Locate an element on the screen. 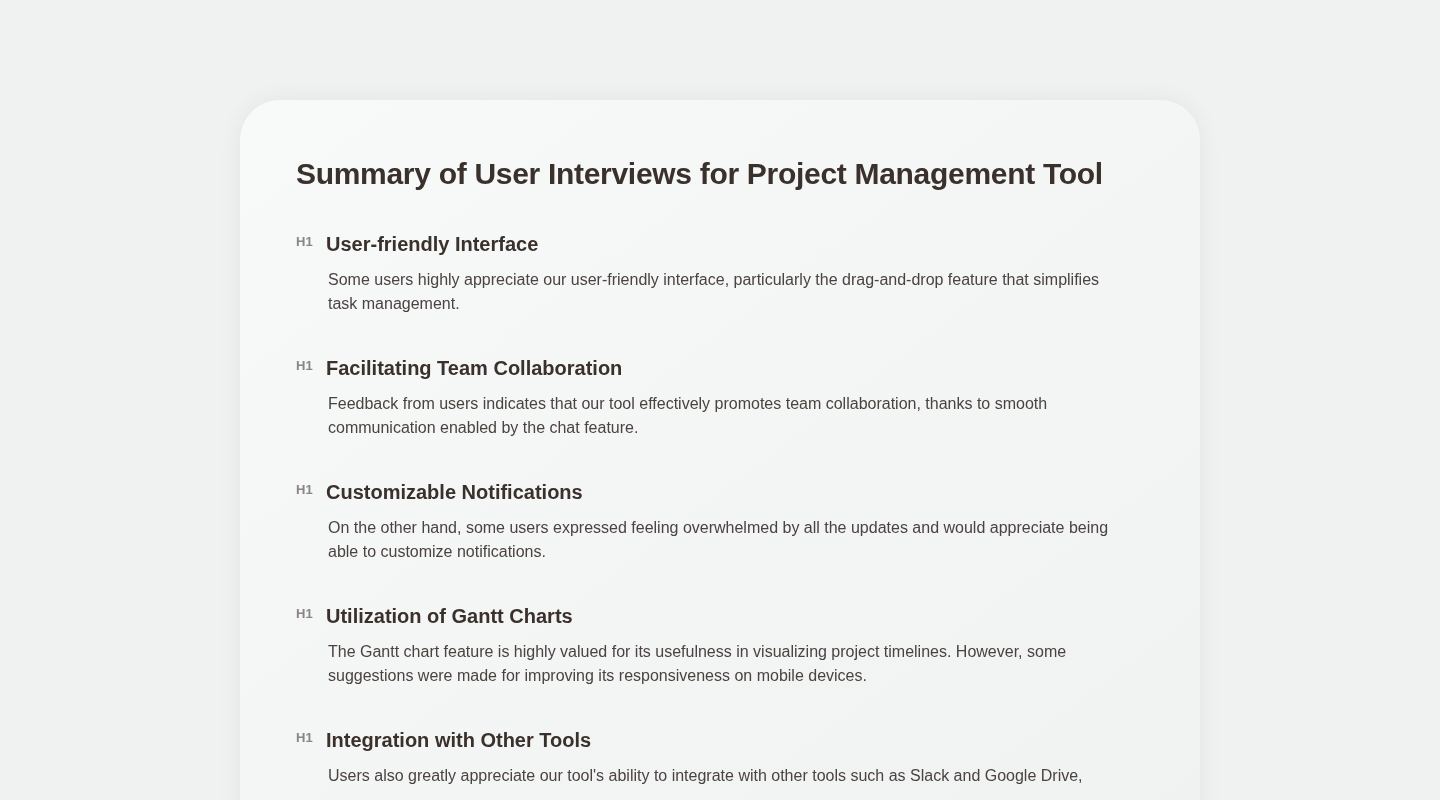  section-heading: Integration with Other Tools is located at coordinates (459, 740).